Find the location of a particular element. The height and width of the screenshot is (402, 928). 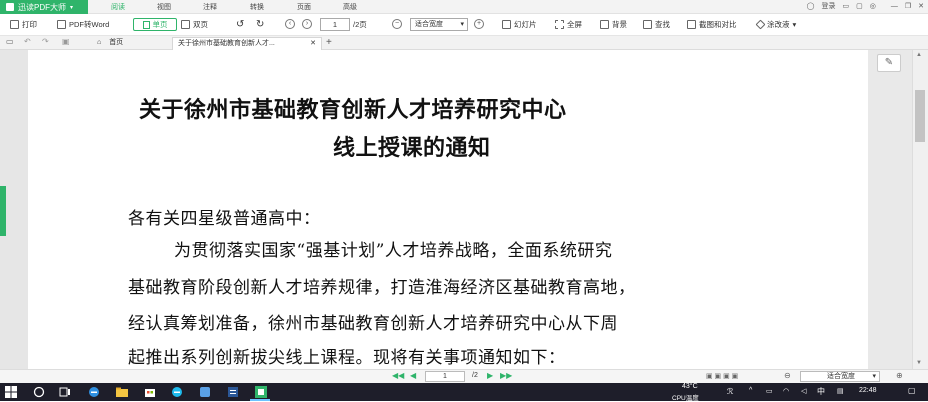

tab-document: 关于徐州市基础教育创新人才... ✕ is located at coordinates (247, 43).